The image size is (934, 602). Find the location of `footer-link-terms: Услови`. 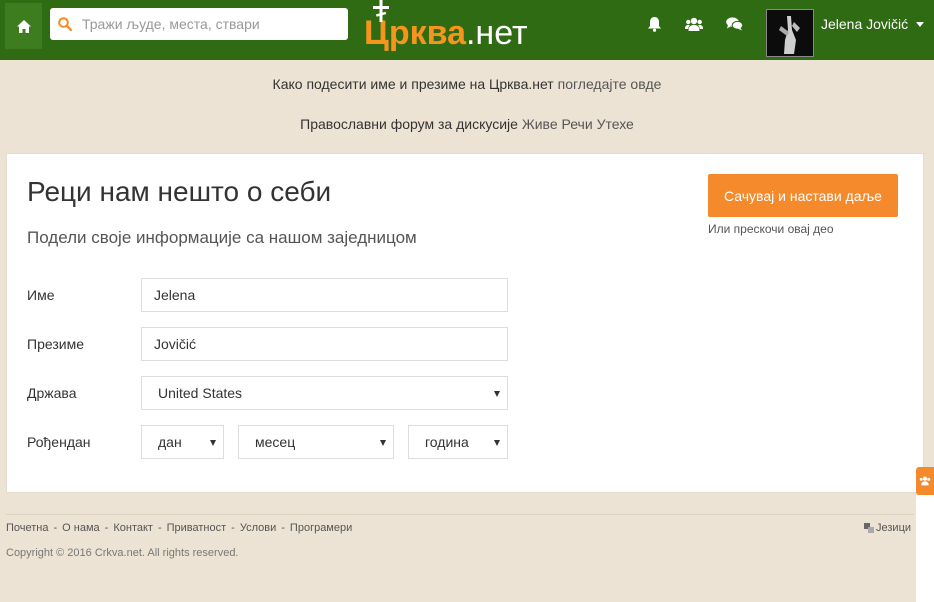

footer-link-terms: Услови is located at coordinates (258, 528).